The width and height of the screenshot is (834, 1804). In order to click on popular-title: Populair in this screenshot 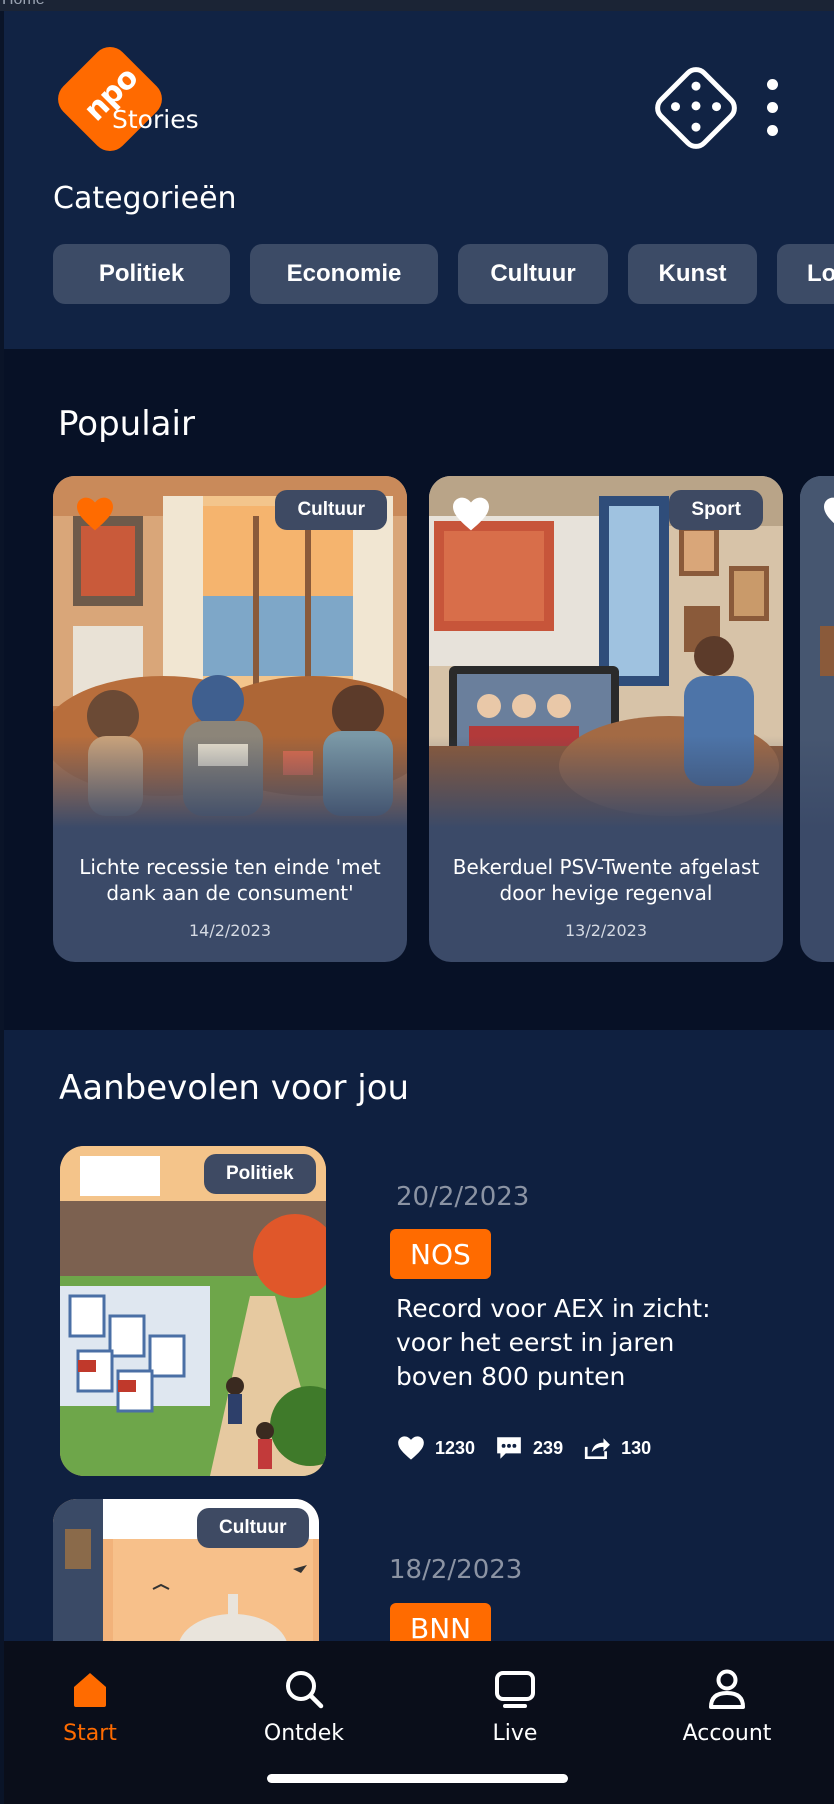, I will do `click(126, 424)`.